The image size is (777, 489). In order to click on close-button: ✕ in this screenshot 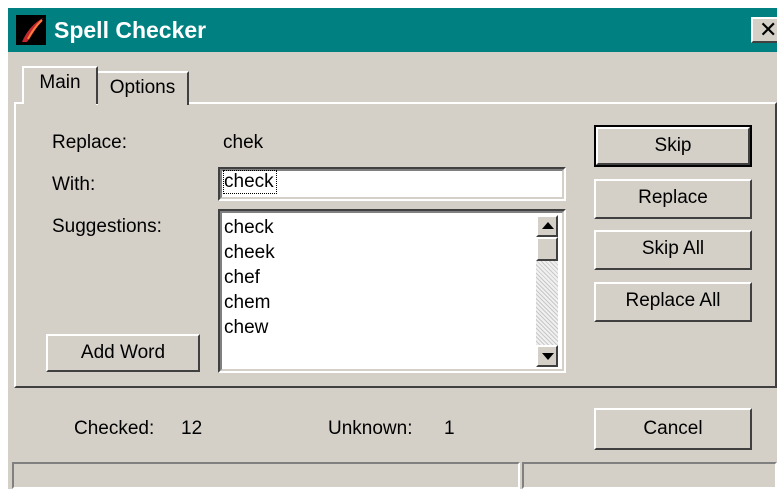, I will do `click(764, 30)`.